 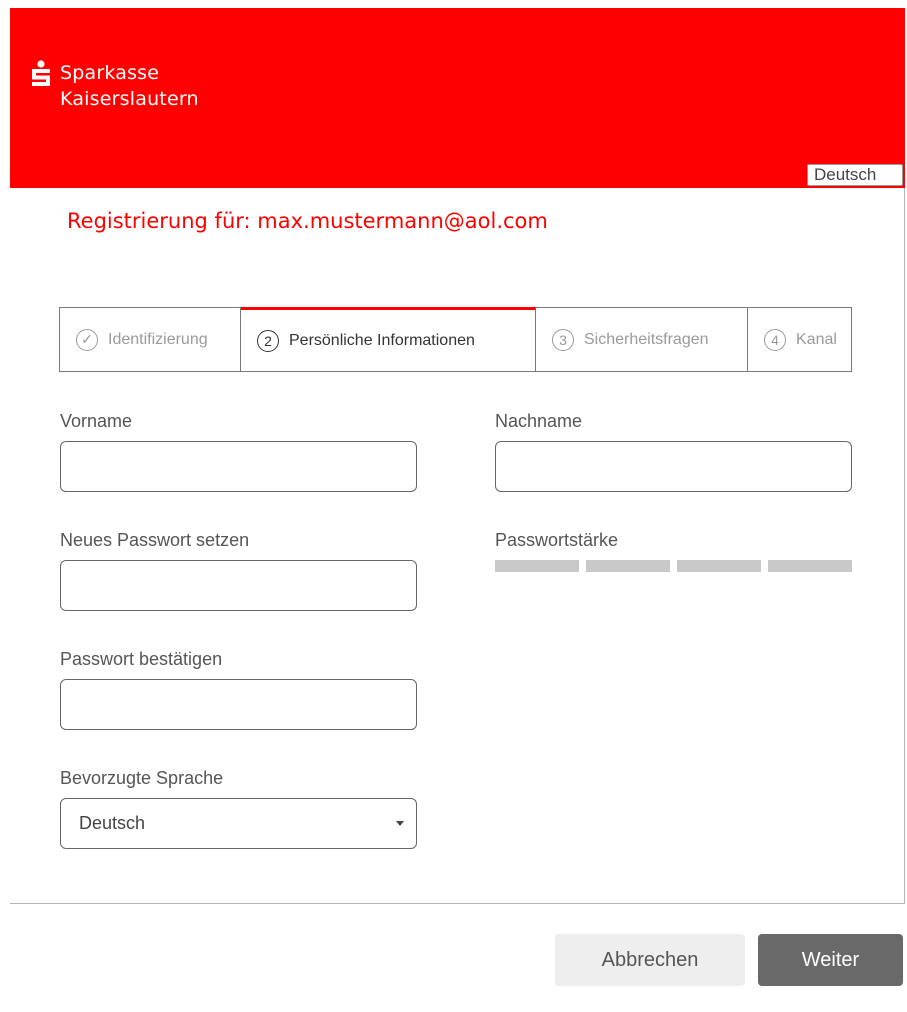 What do you see at coordinates (238, 704) in the screenshot?
I see `confirm-password-input` at bounding box center [238, 704].